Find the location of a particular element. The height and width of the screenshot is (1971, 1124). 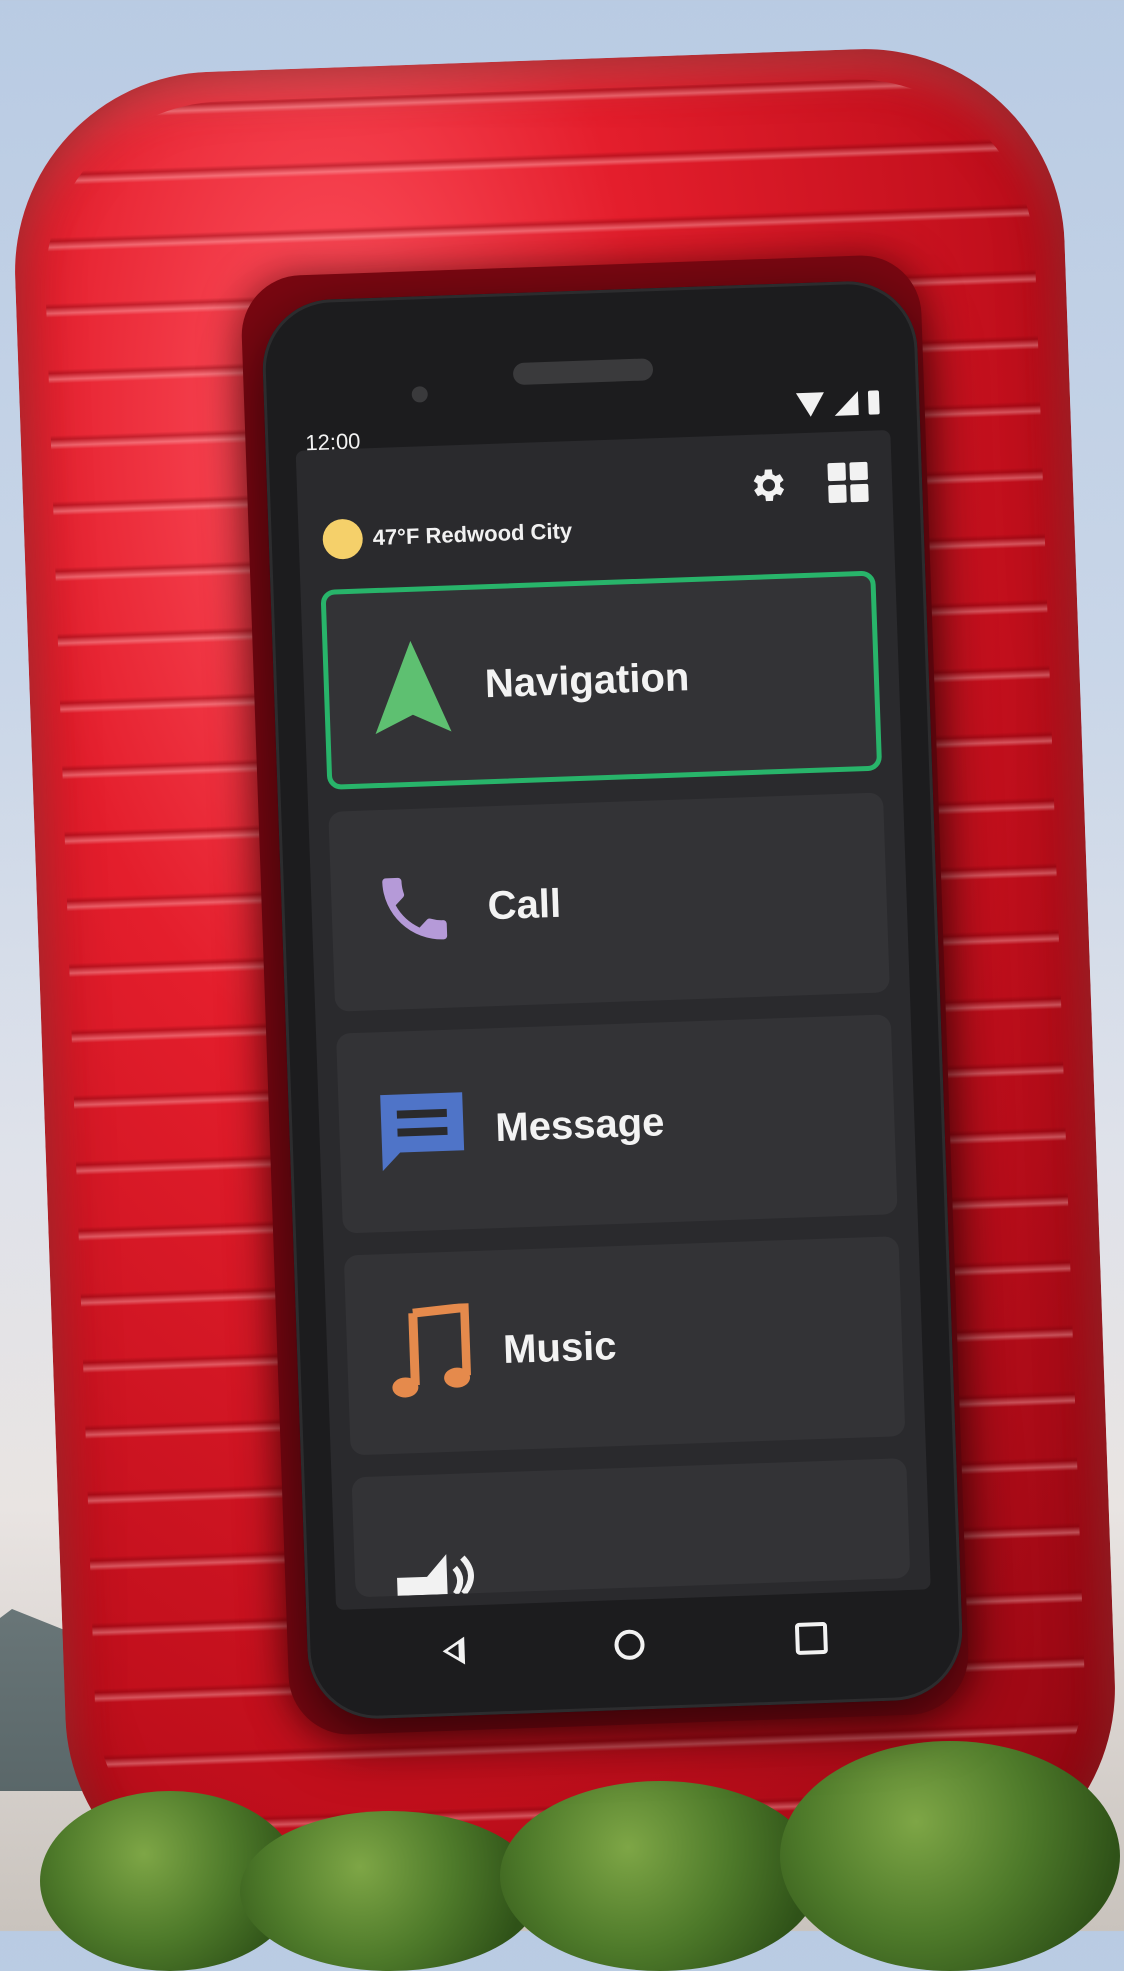

status-icons is located at coordinates (837, 404).